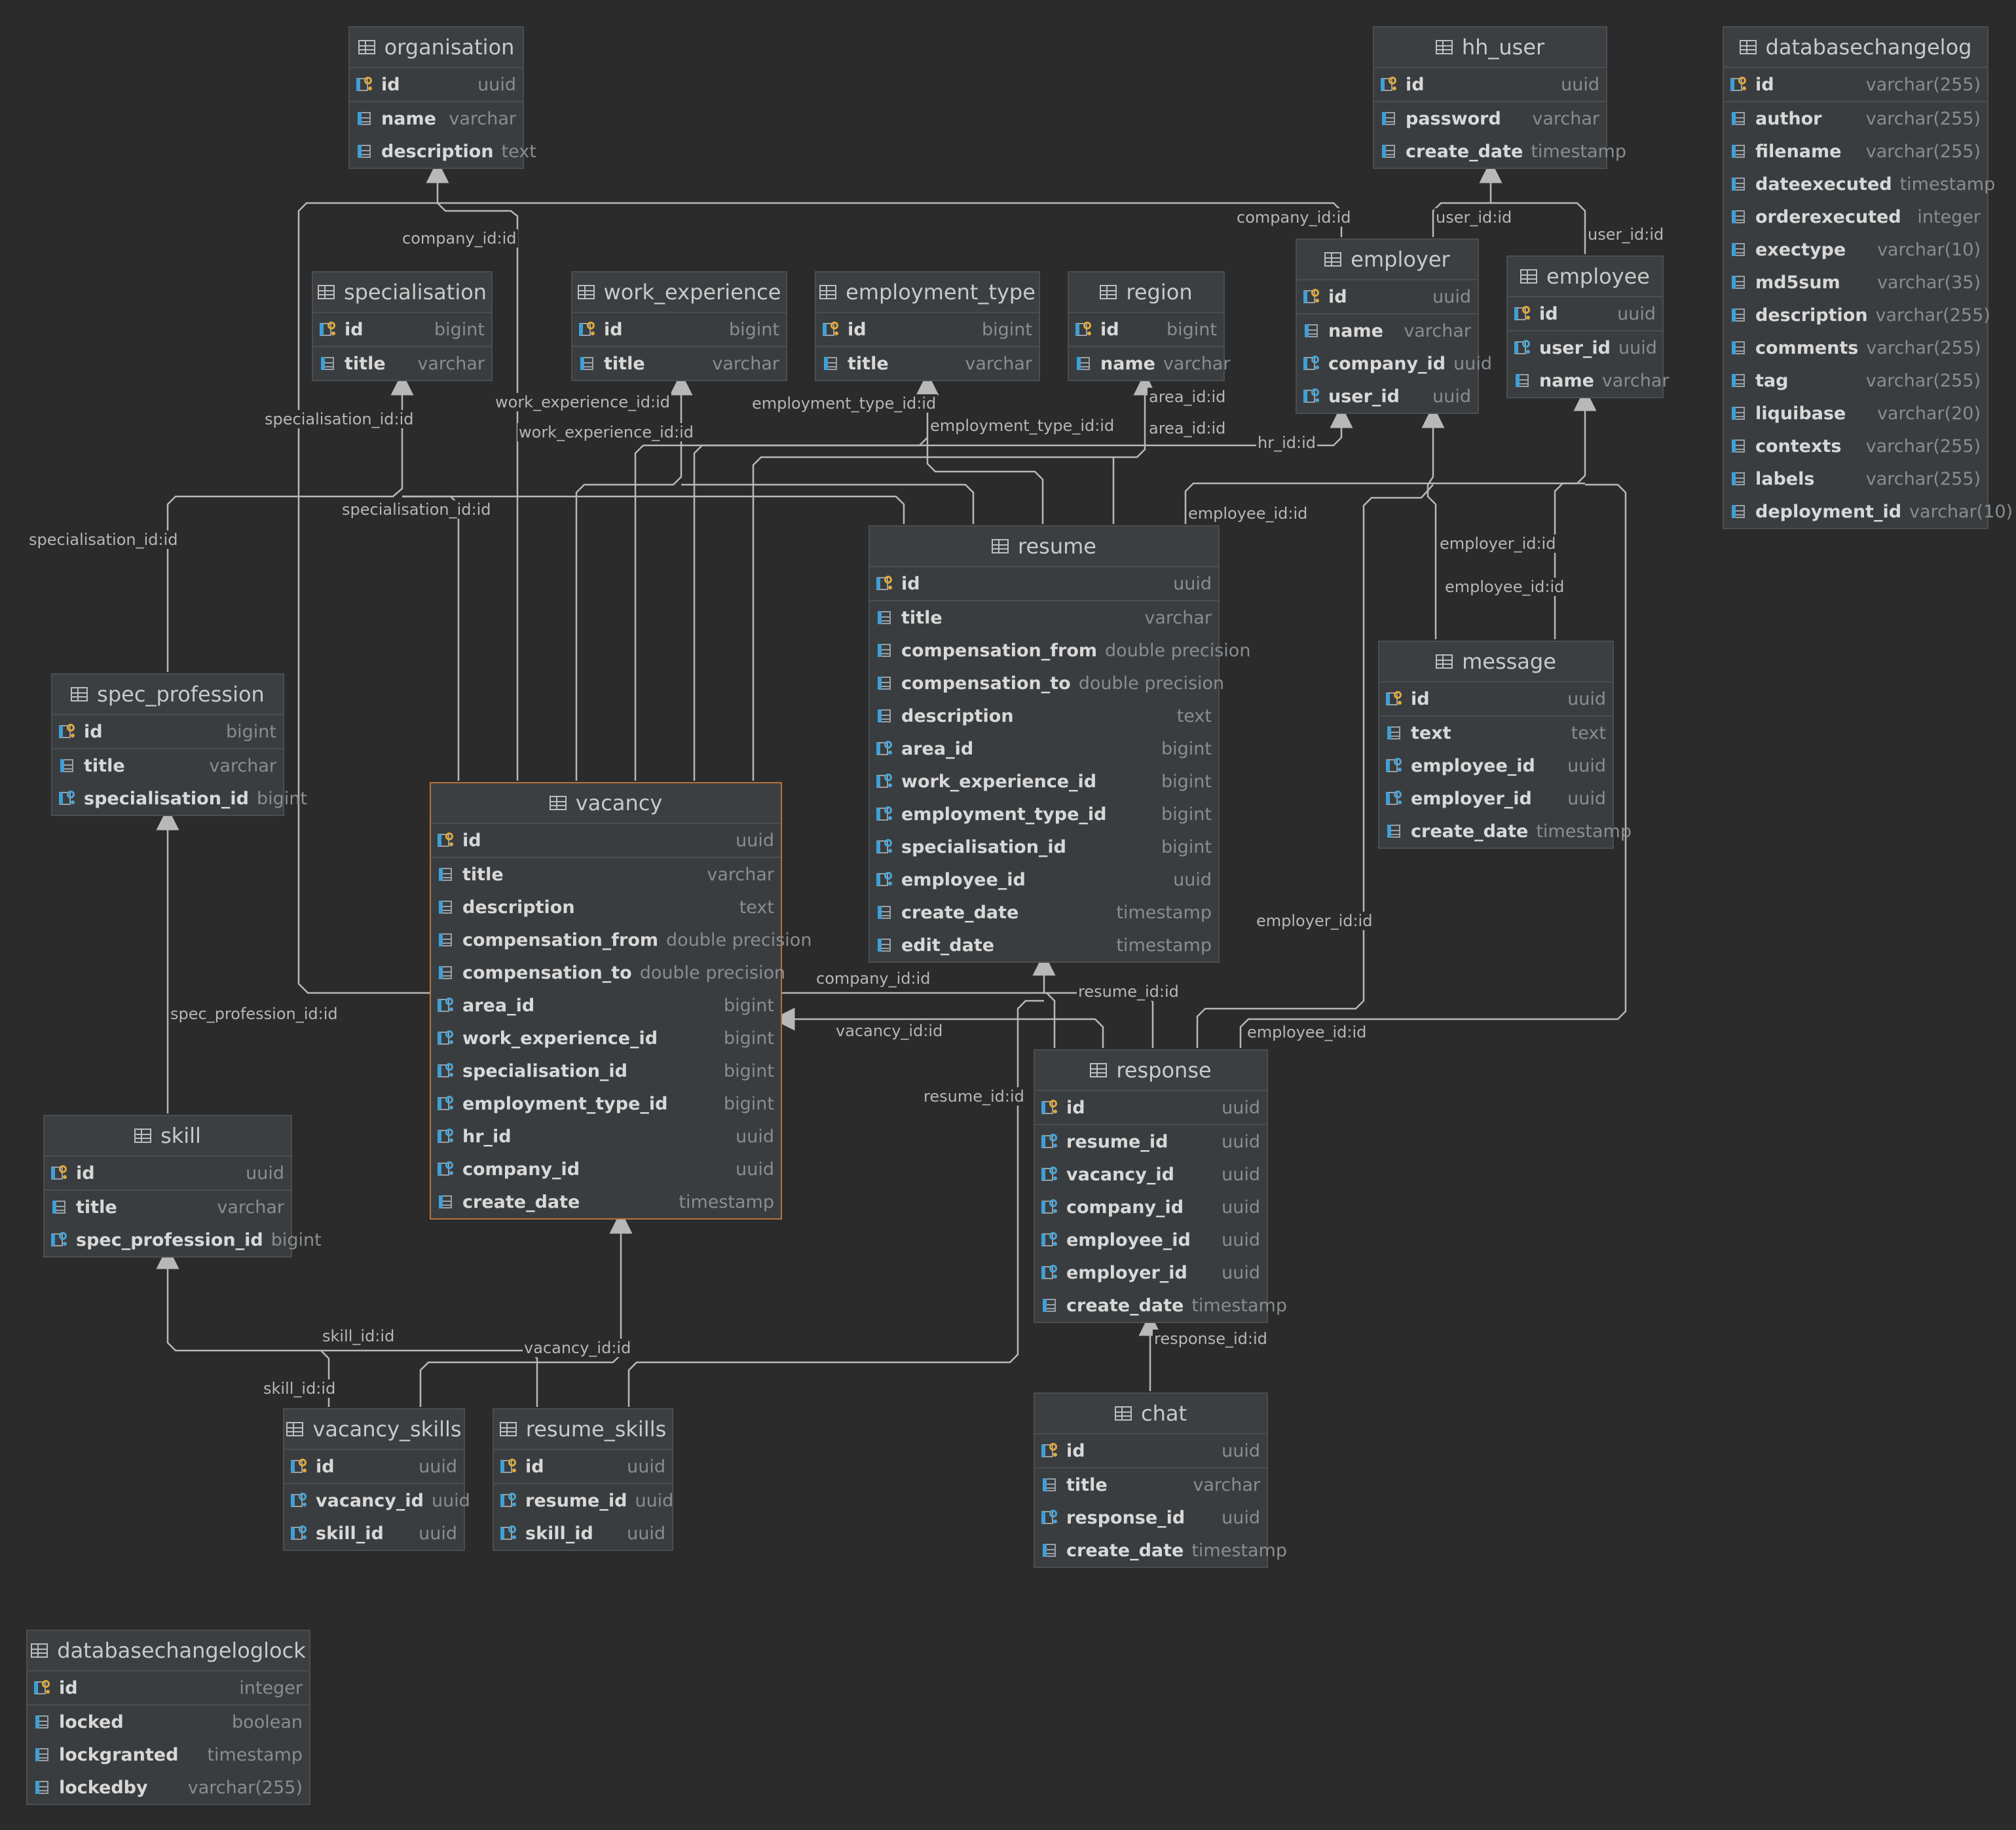 The image size is (2016, 1830). Describe the element at coordinates (1855, 348) in the screenshot. I see `column-row: comments varchar(255)` at that location.